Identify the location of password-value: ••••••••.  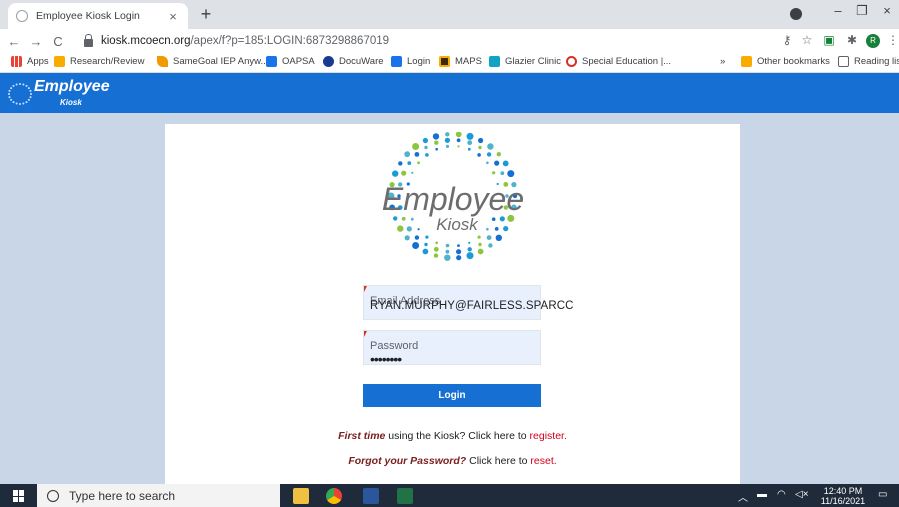
(386, 359).